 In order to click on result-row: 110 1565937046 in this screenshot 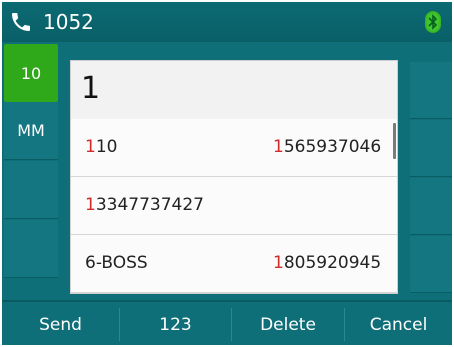, I will do `click(234, 148)`.